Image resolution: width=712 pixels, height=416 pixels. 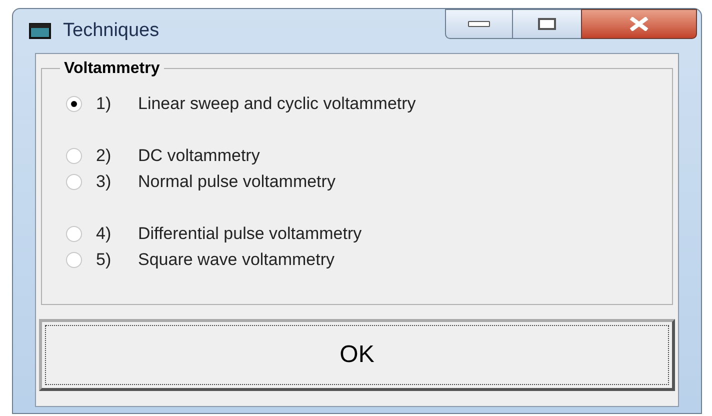 I want to click on option-number: 1), so click(x=104, y=104).